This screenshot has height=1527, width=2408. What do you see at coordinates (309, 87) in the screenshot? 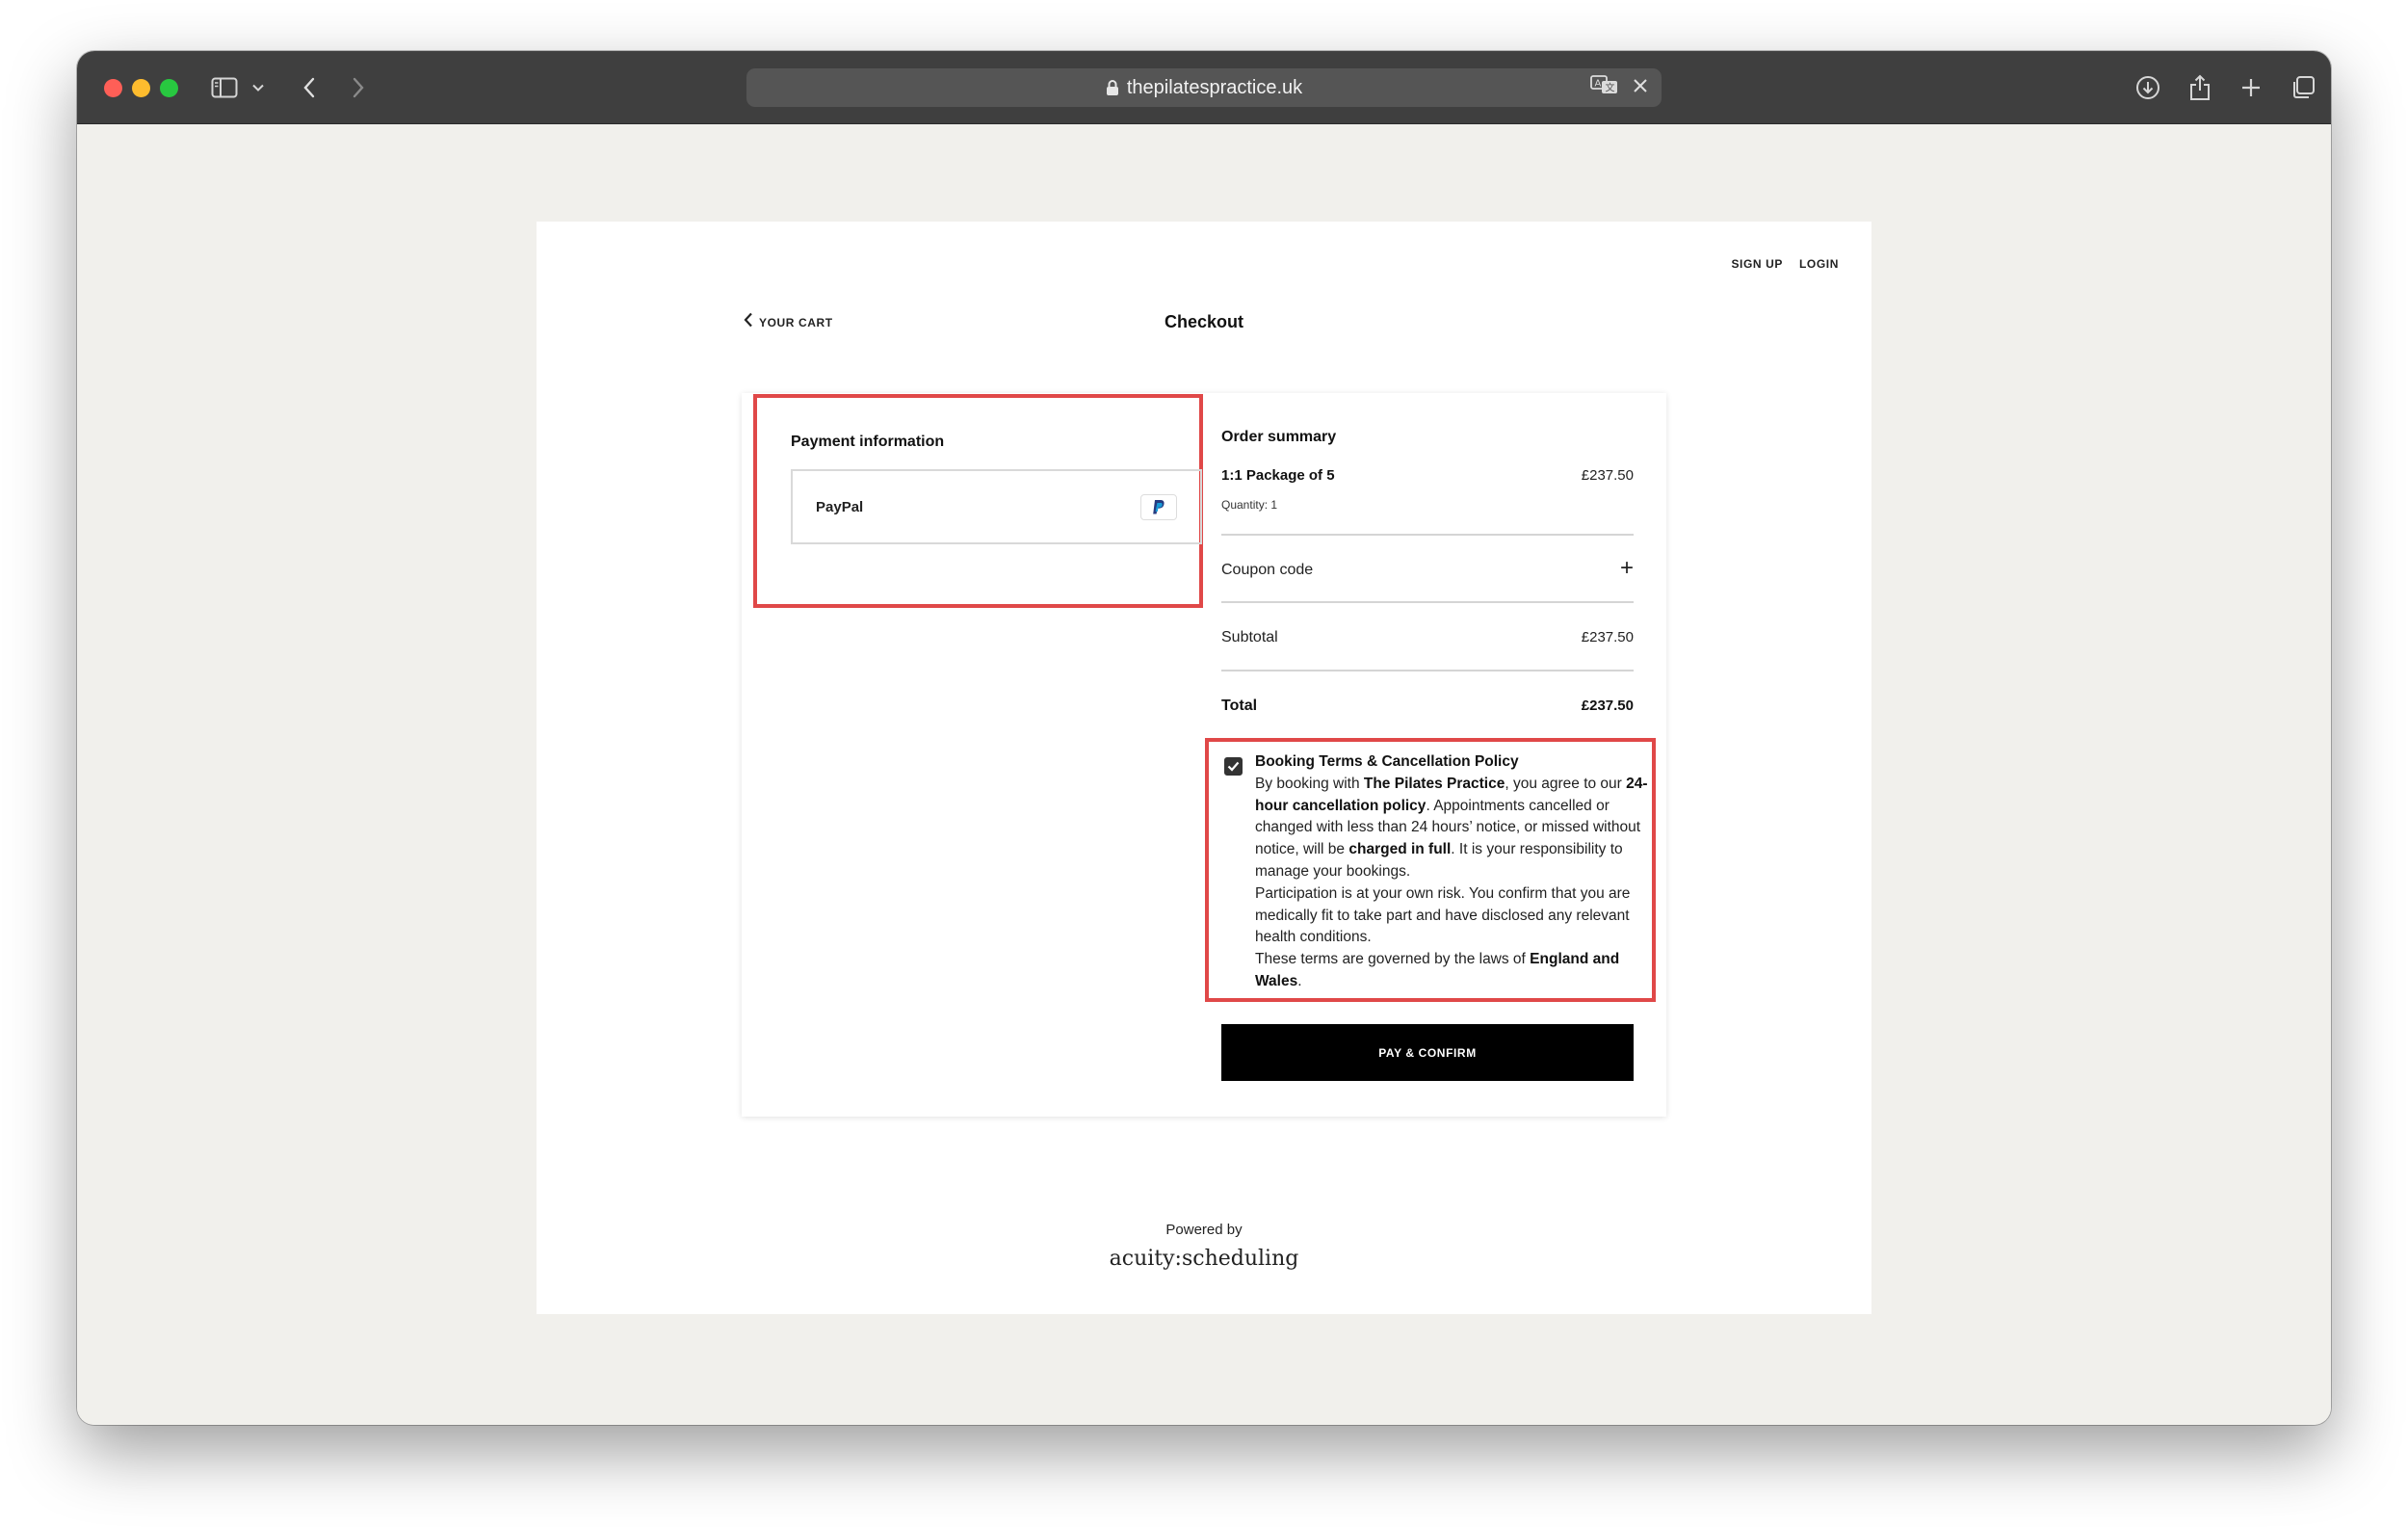
I see `back-arrow-icon` at bounding box center [309, 87].